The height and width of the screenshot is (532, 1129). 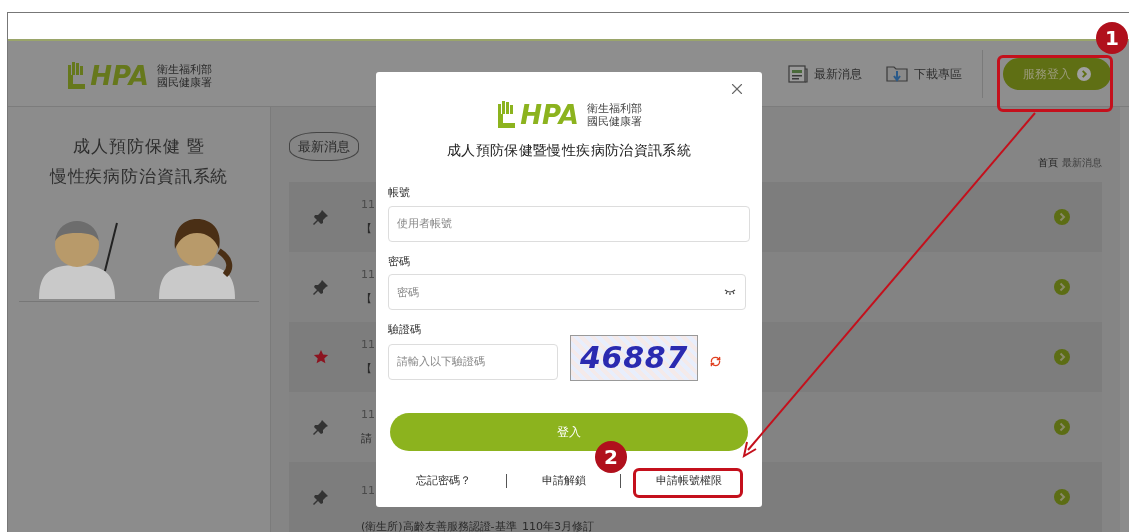 What do you see at coordinates (366, 439) in the screenshot?
I see `news-title: 請` at bounding box center [366, 439].